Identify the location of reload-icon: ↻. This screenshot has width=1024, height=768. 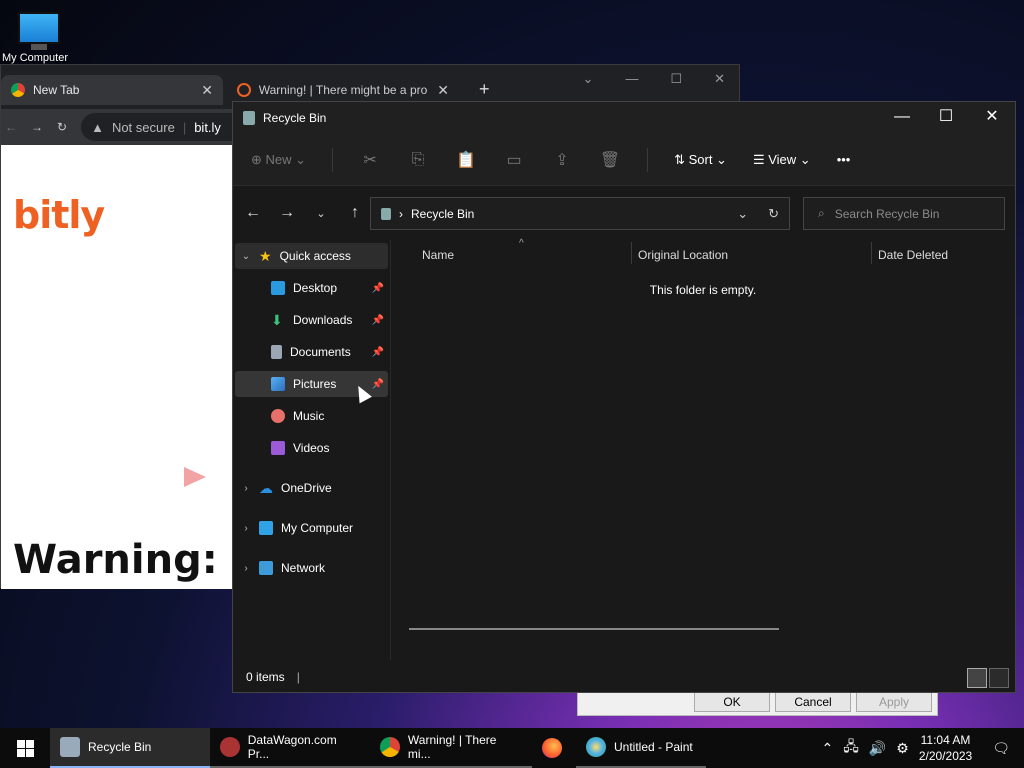
(62, 127).